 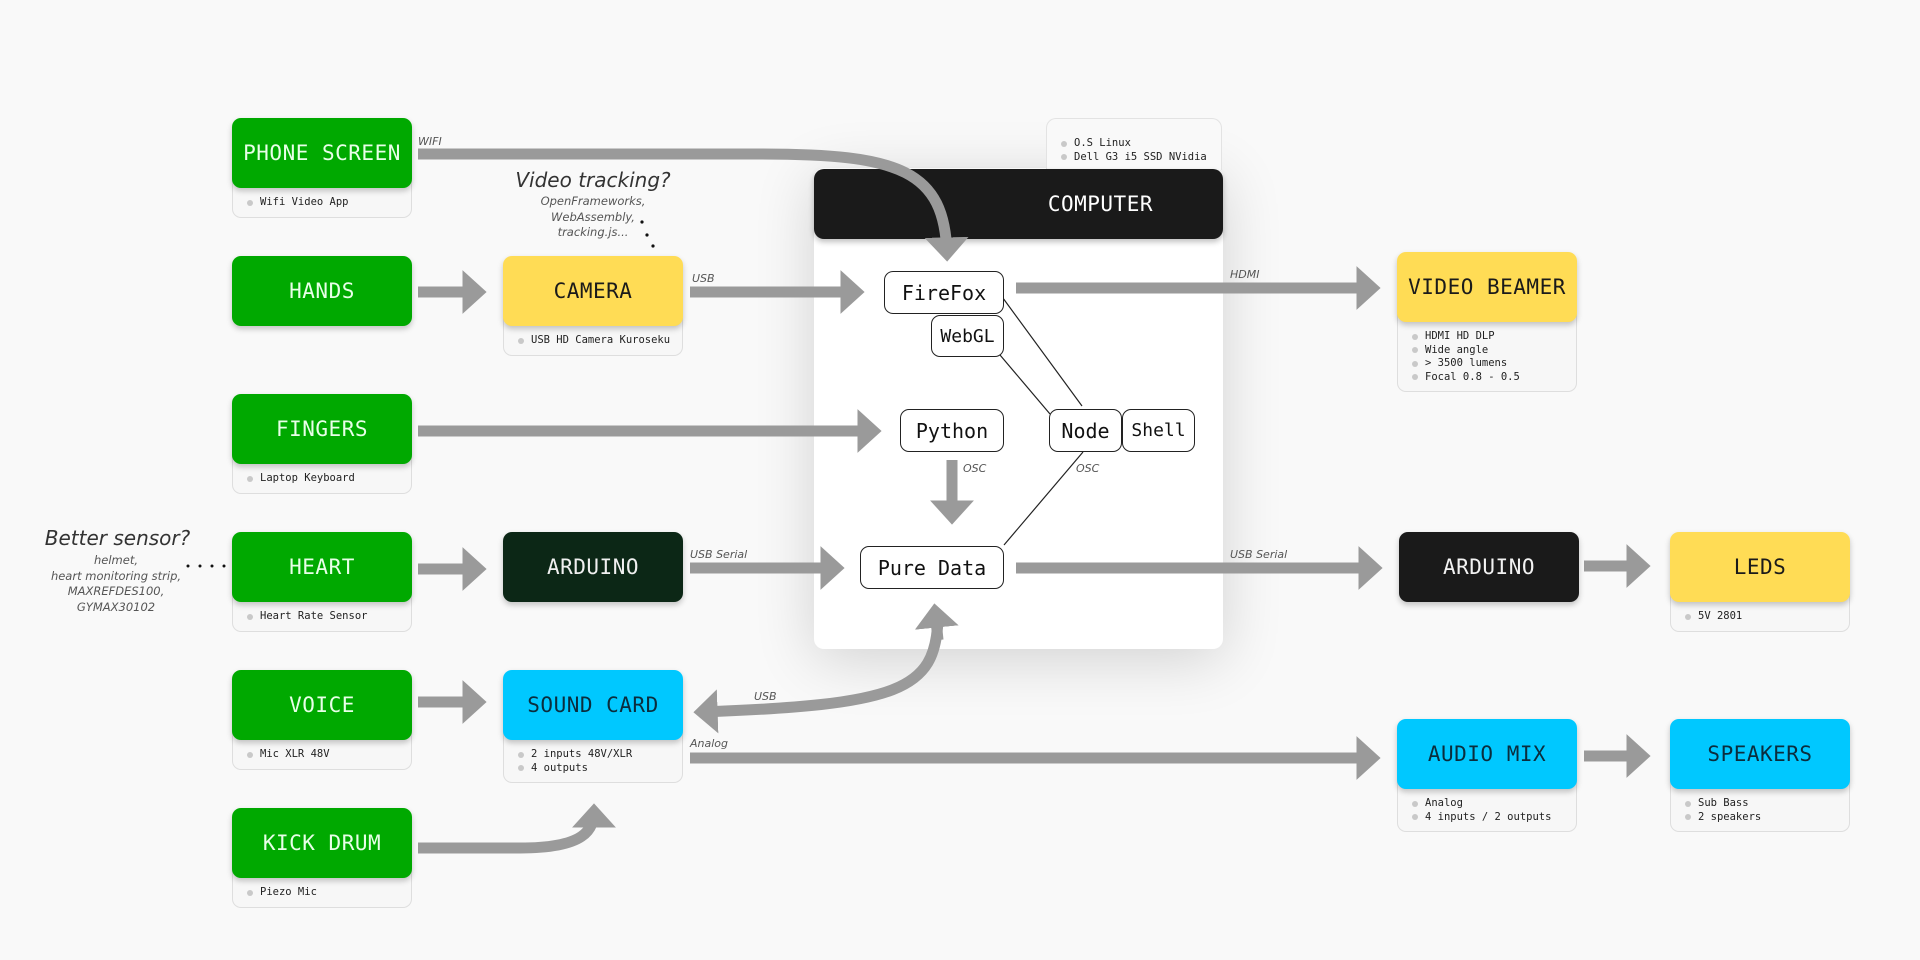 What do you see at coordinates (322, 429) in the screenshot?
I see `node-box: FINGERS` at bounding box center [322, 429].